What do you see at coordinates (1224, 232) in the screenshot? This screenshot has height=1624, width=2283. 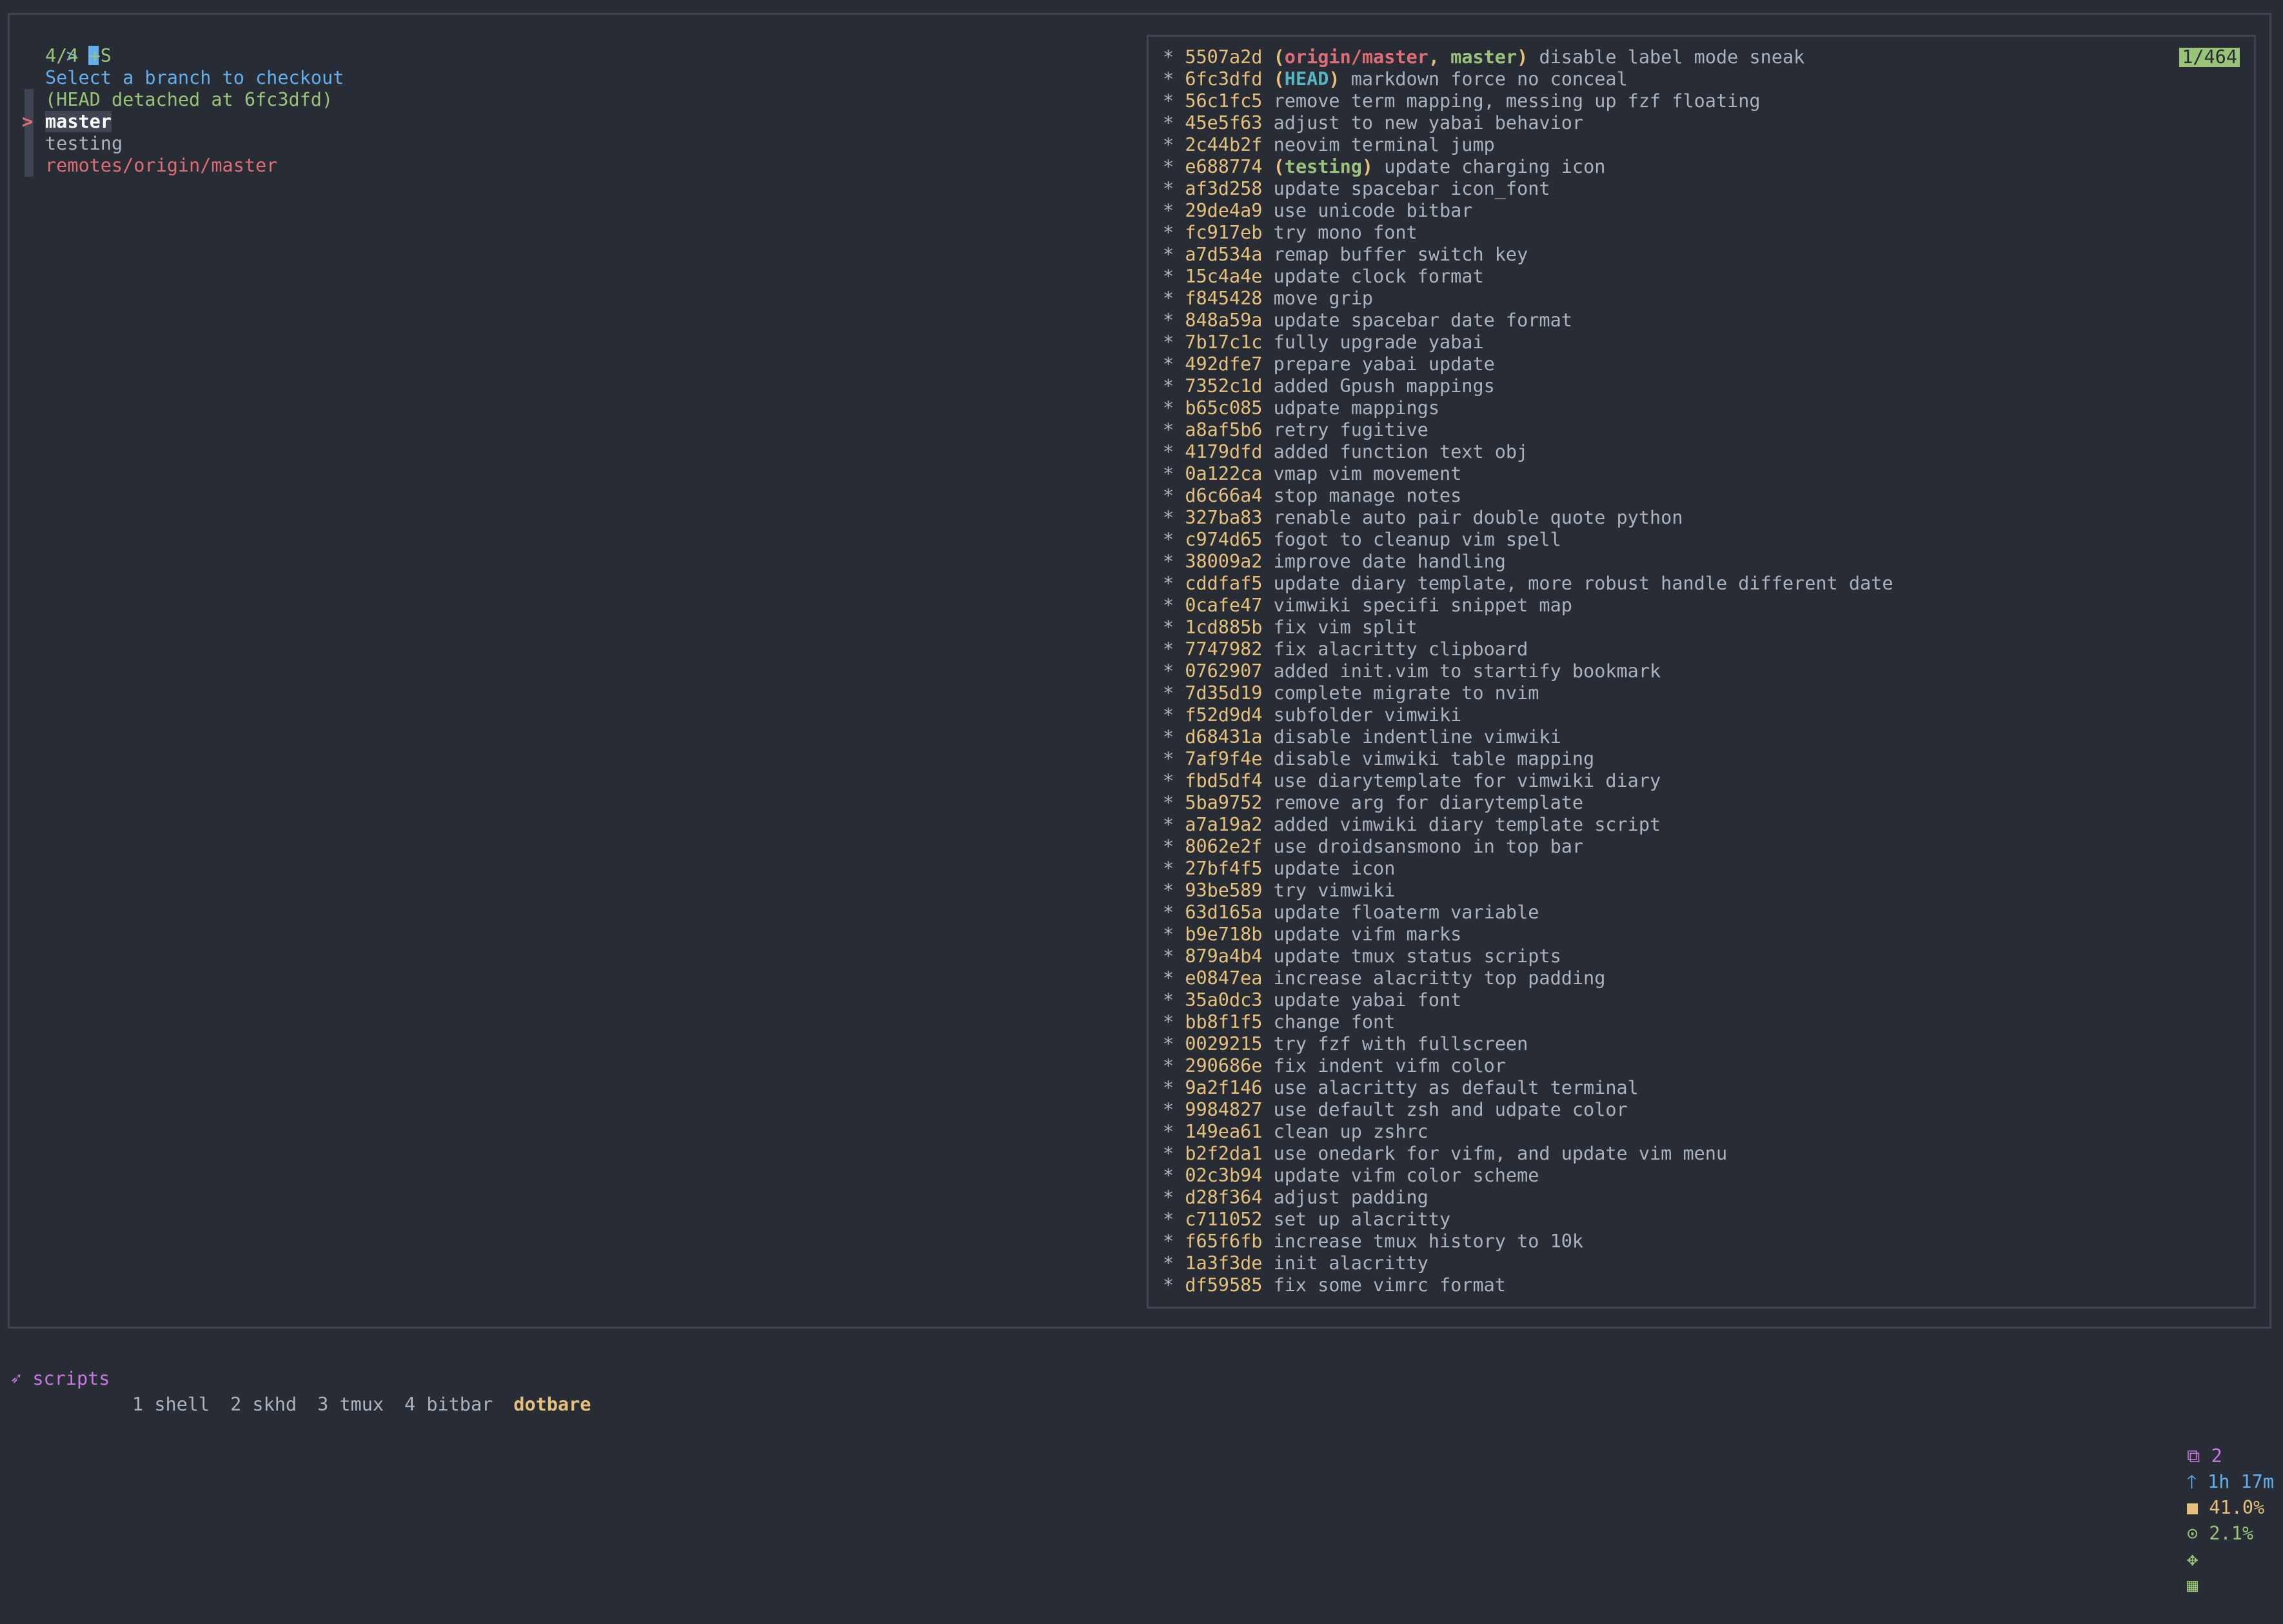 I see `commit-hash: fc917eb` at bounding box center [1224, 232].